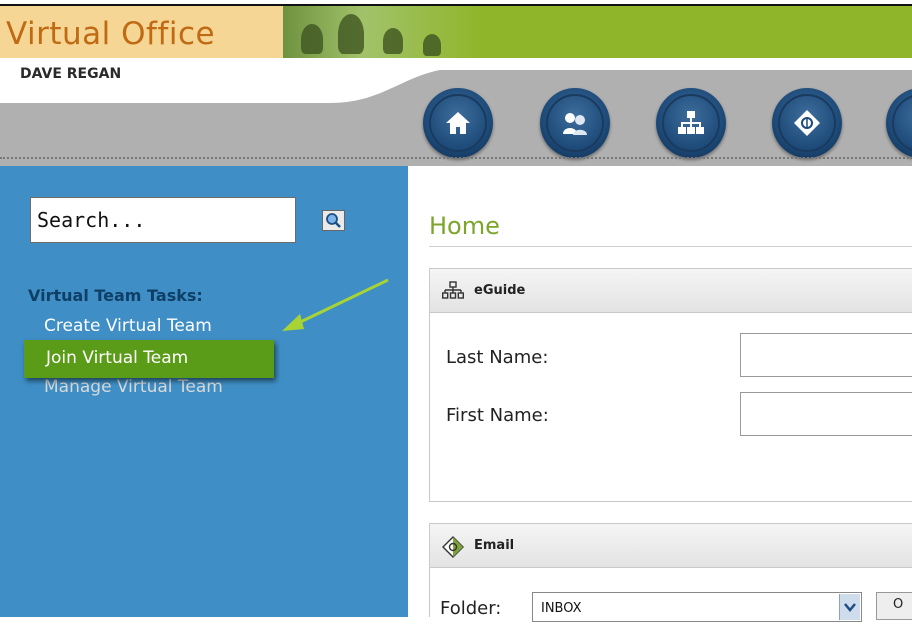 Image resolution: width=912 pixels, height=624 pixels. I want to click on nav-home-button, so click(458, 123).